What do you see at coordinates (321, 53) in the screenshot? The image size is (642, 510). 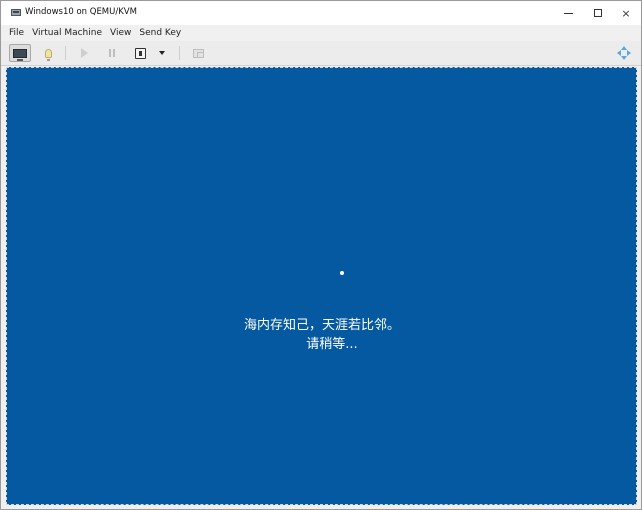 I see `toolbar` at bounding box center [321, 53].